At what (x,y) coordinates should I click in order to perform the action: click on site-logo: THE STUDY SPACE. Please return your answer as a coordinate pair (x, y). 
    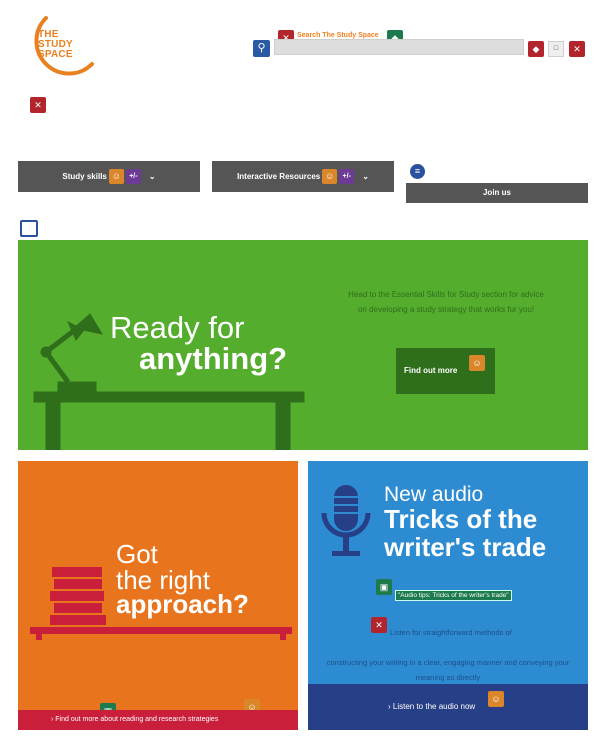
    Looking at the image, I should click on (60, 47).